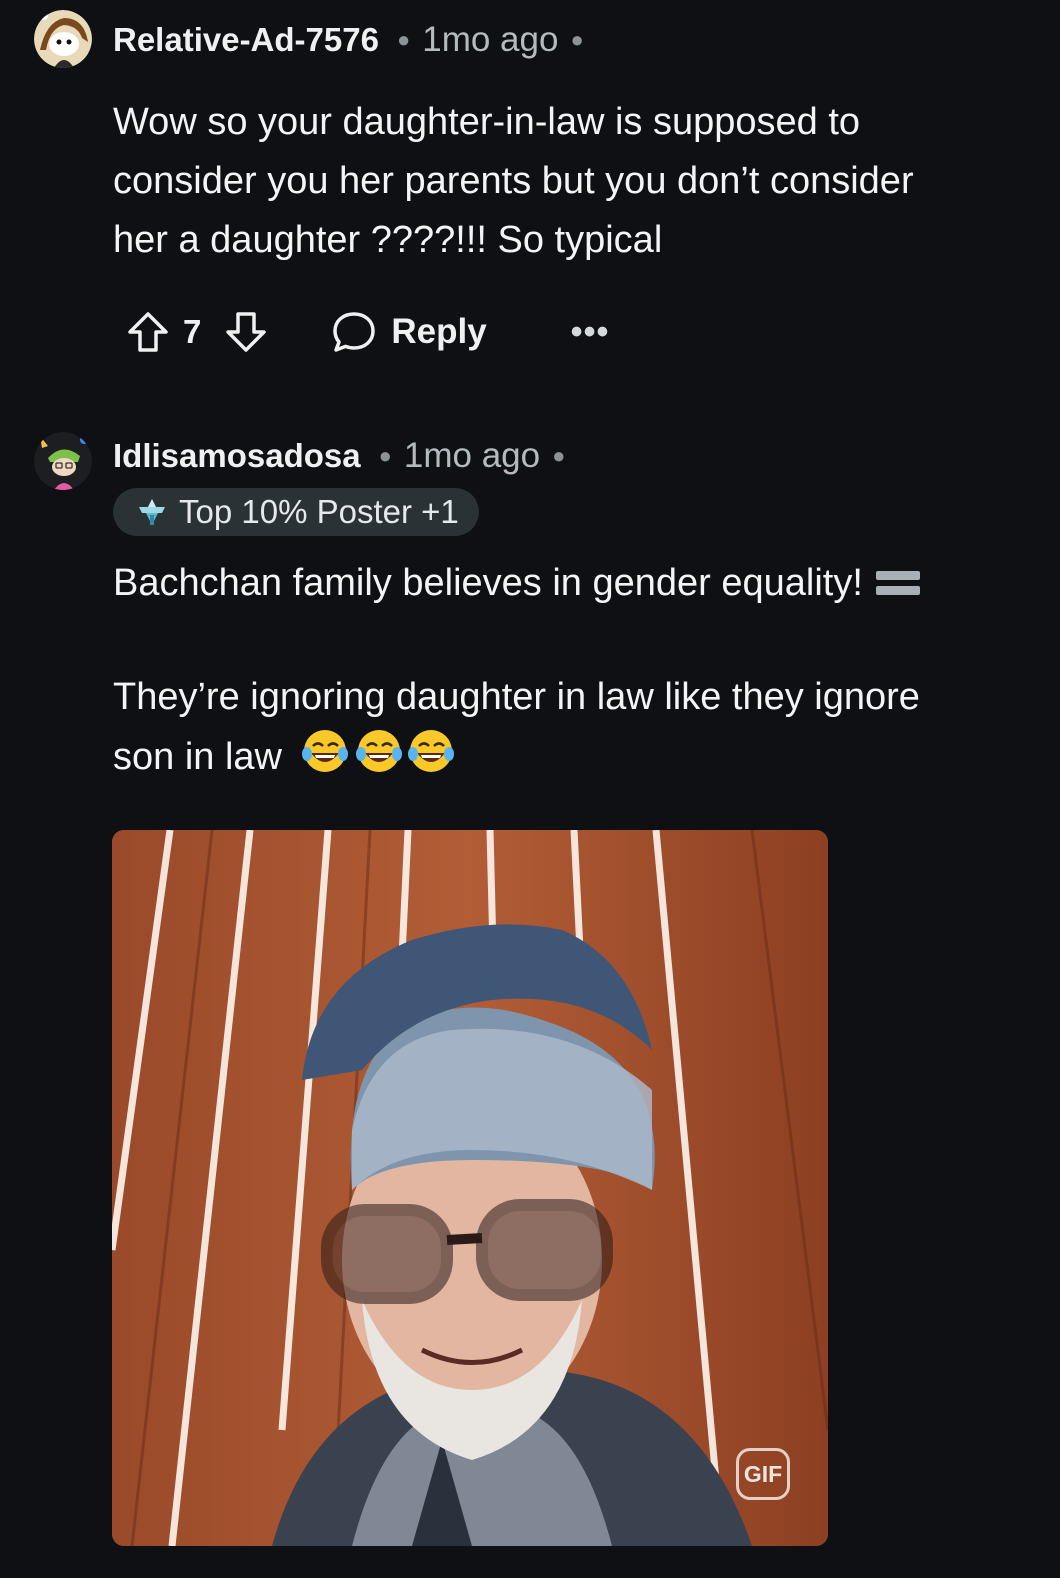 Image resolution: width=1060 pixels, height=1578 pixels. I want to click on comment-line: her a daughter ????!!! So typical, so click(388, 240).